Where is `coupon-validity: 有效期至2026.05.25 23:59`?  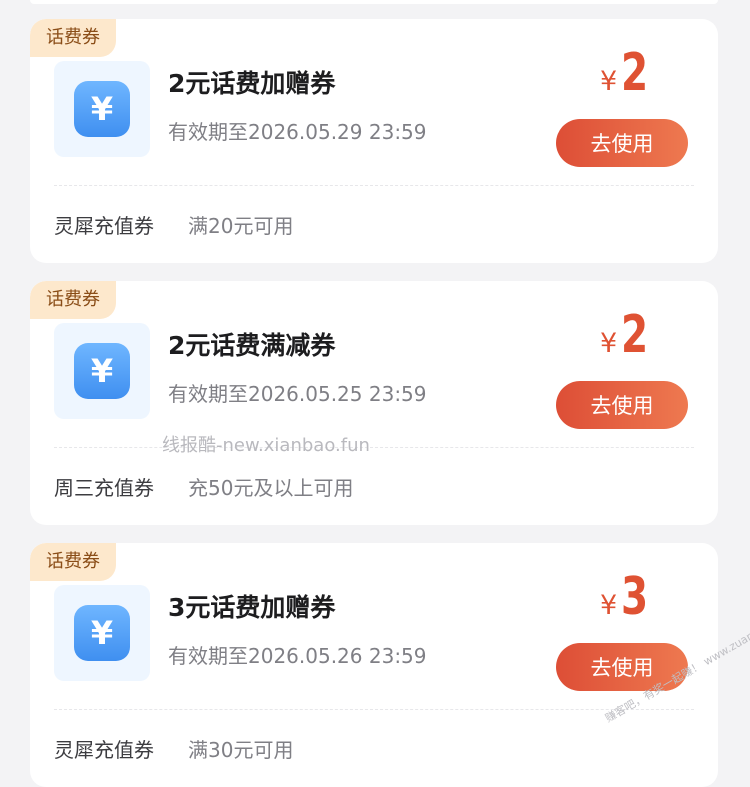
coupon-validity: 有效期至2026.05.25 23:59 is located at coordinates (297, 394).